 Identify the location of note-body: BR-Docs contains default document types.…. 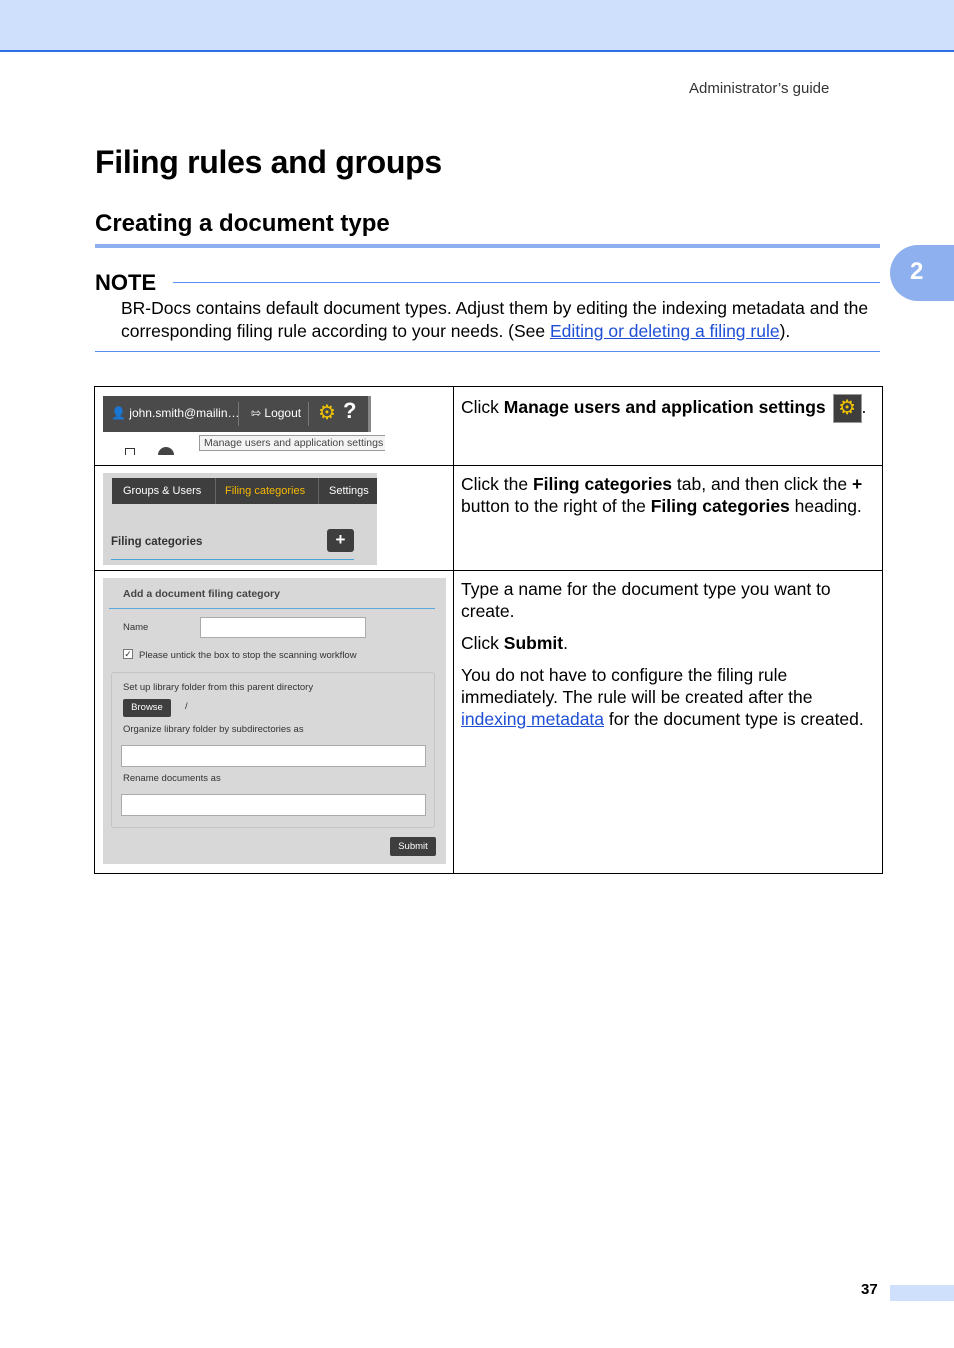
(501, 320).